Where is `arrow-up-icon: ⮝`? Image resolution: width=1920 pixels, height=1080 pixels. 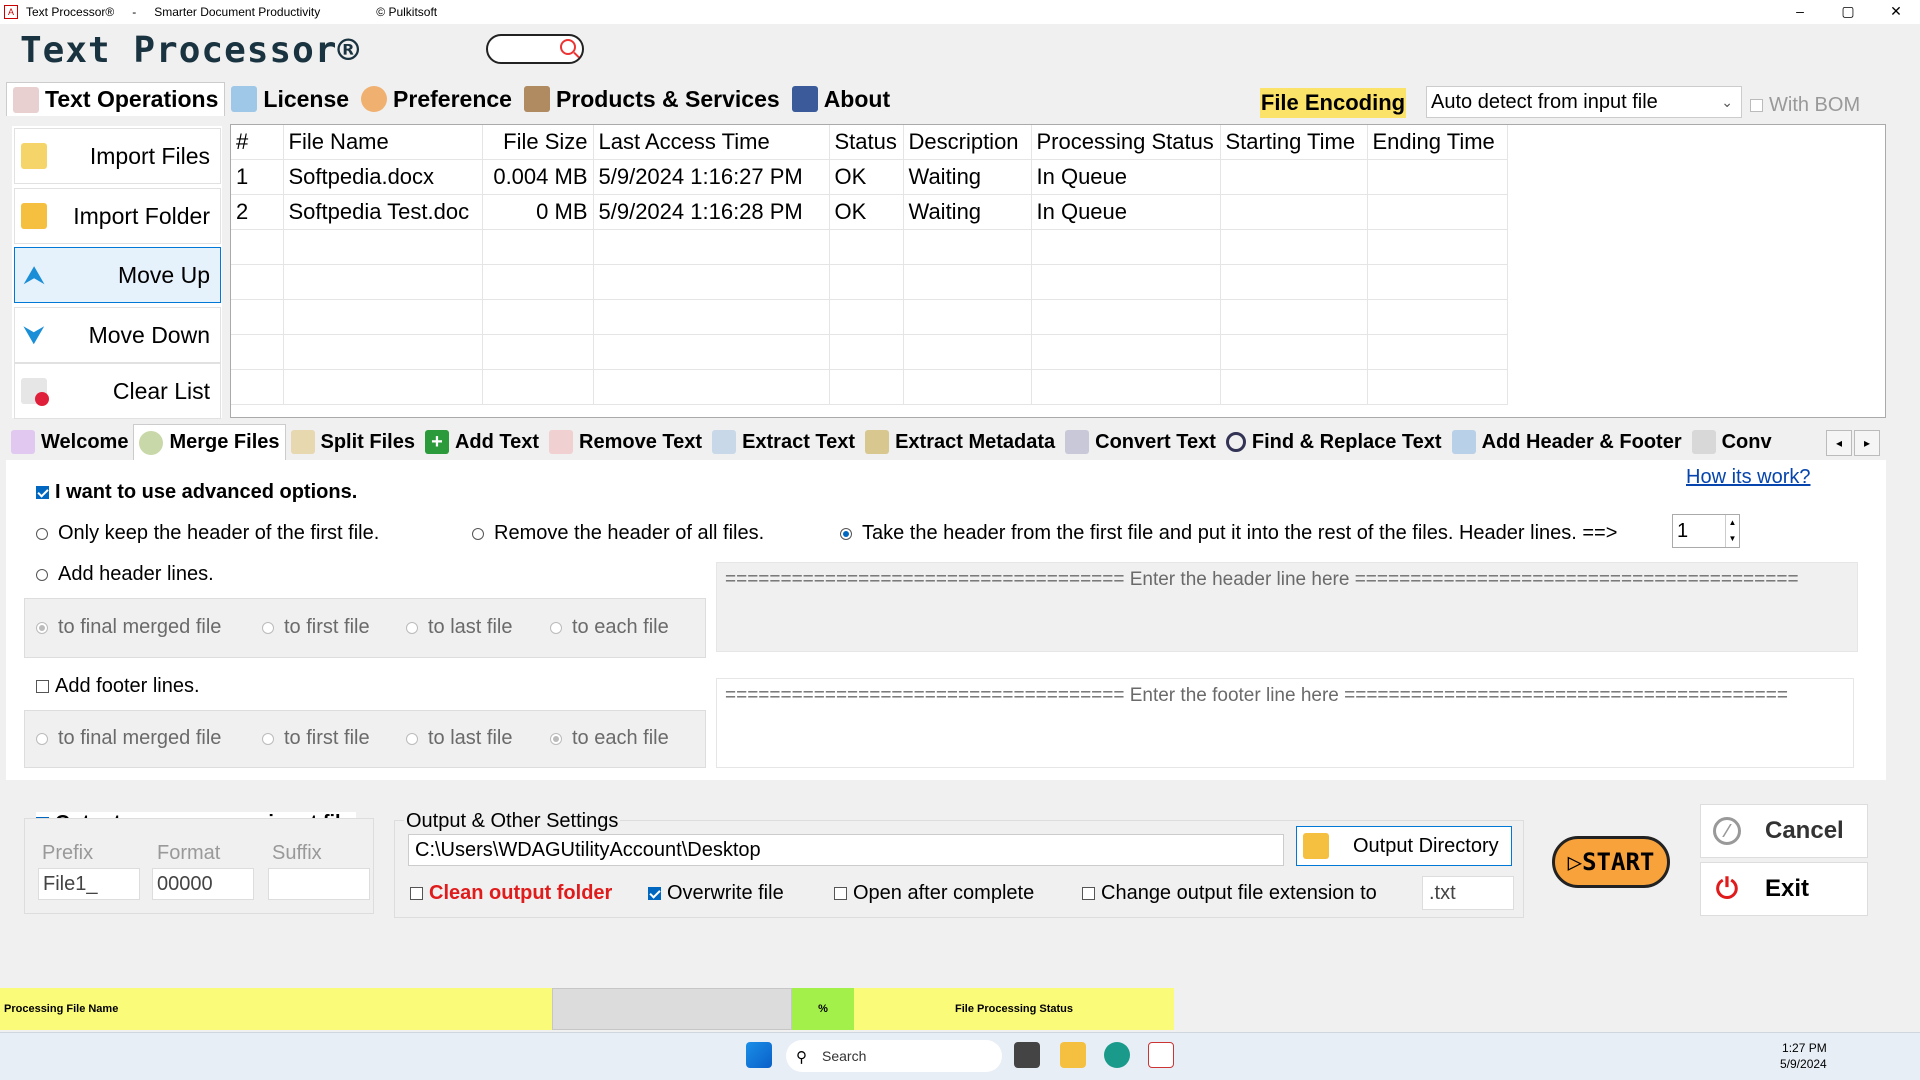 arrow-up-icon: ⮝ is located at coordinates (34, 275).